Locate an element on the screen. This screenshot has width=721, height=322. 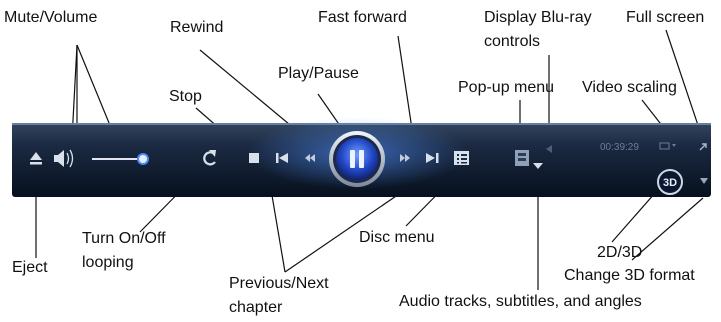
label-fast-forward: Fast forward is located at coordinates (362, 17).